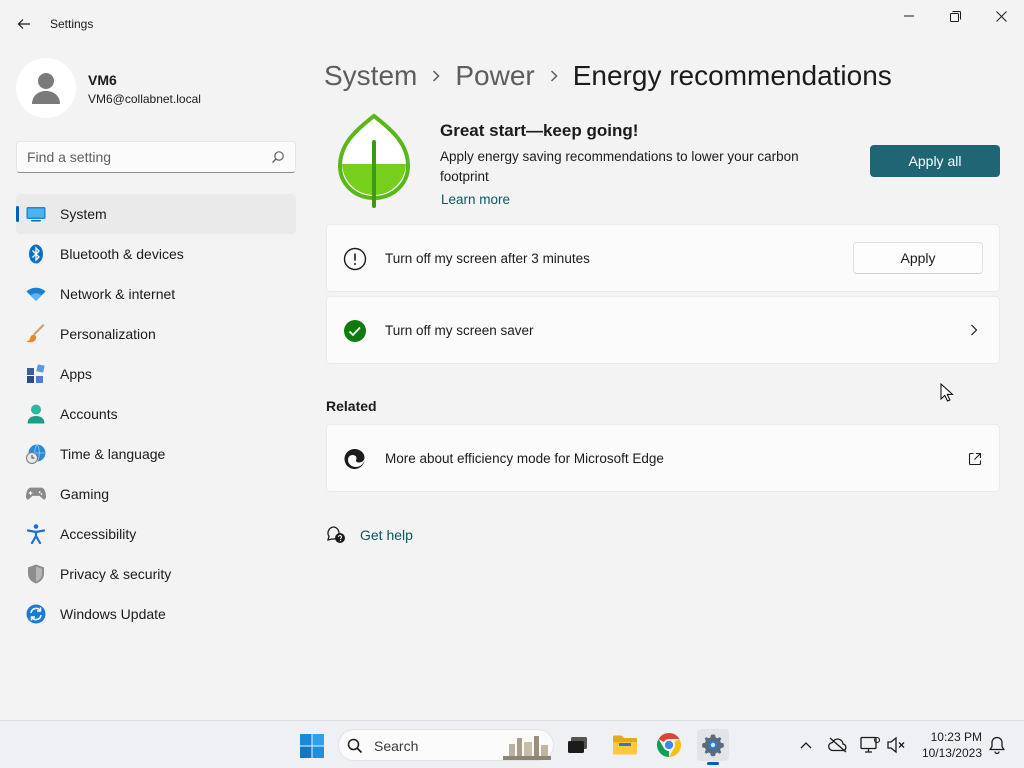 This screenshot has width=1024, height=768. I want to click on monitor-icon, so click(36, 214).